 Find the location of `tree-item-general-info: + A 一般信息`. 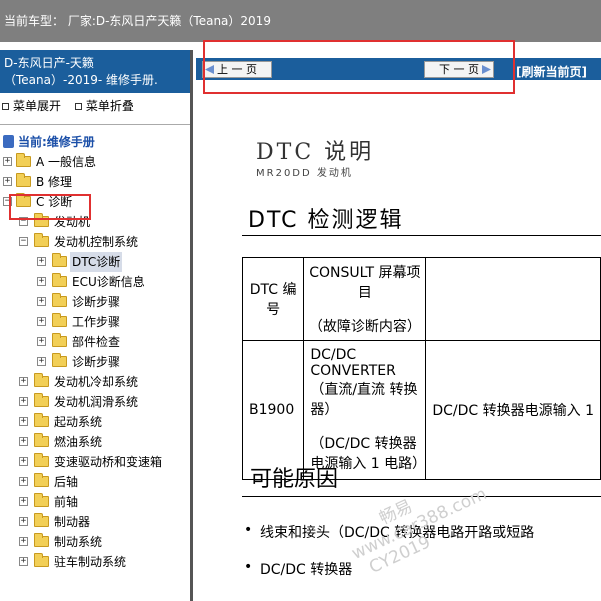

tree-item-general-info: + A 一般信息 is located at coordinates (95, 162).